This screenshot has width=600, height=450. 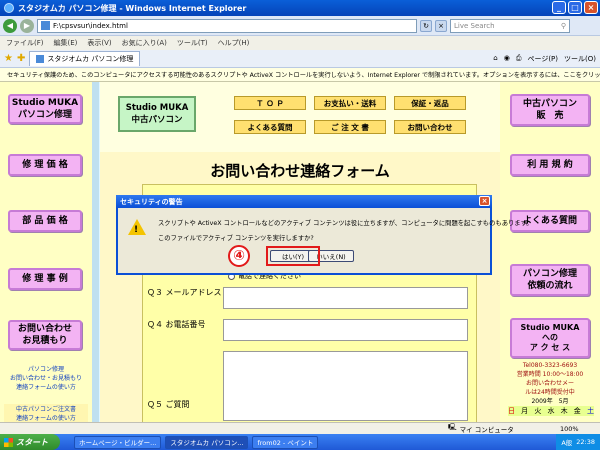 I want to click on nav-used-pc-sales: 中古パソコン 販 売, so click(x=550, y=110).